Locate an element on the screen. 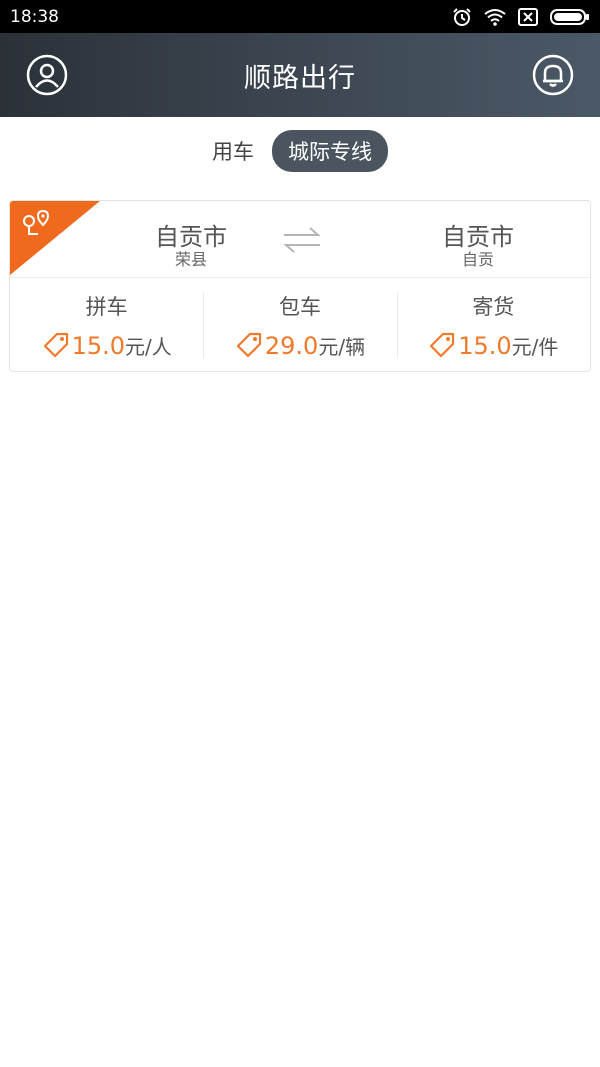 The image size is (600, 1067). service-label: 拼车 is located at coordinates (106, 306).